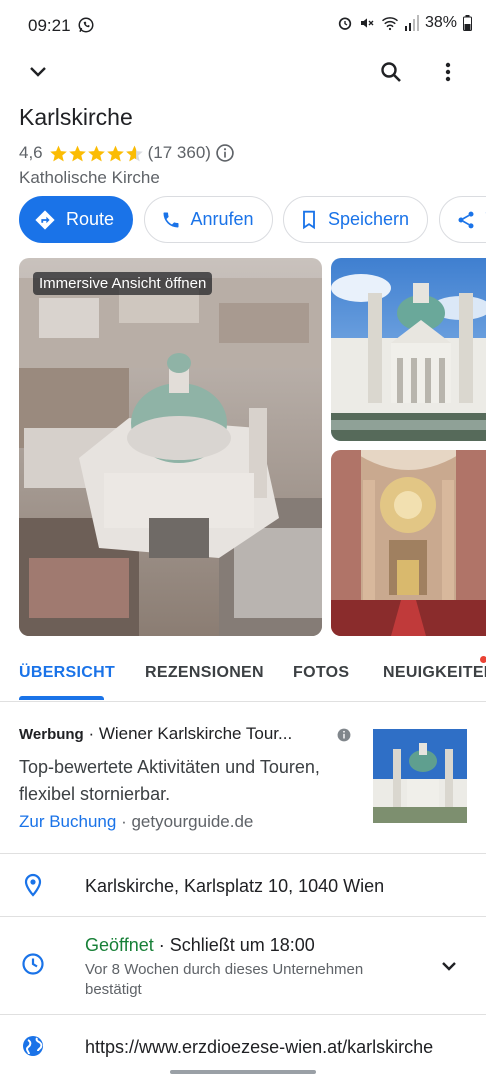  Describe the element at coordinates (31, 152) in the screenshot. I see `rating-value: 4,6` at that location.